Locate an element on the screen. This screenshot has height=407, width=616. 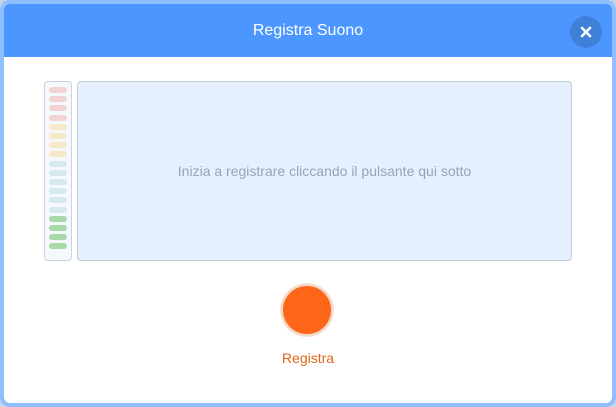
dialog-header: Registra Suono is located at coordinates (308, 30).